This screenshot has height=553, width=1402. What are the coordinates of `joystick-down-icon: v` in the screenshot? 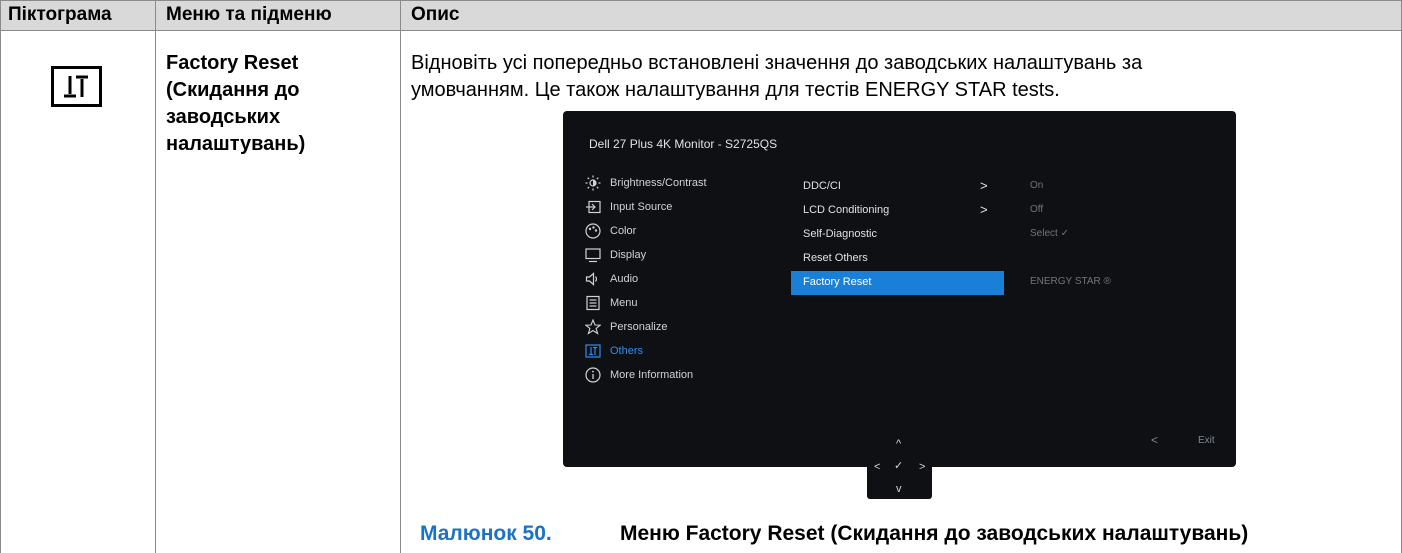 It's located at (899, 489).